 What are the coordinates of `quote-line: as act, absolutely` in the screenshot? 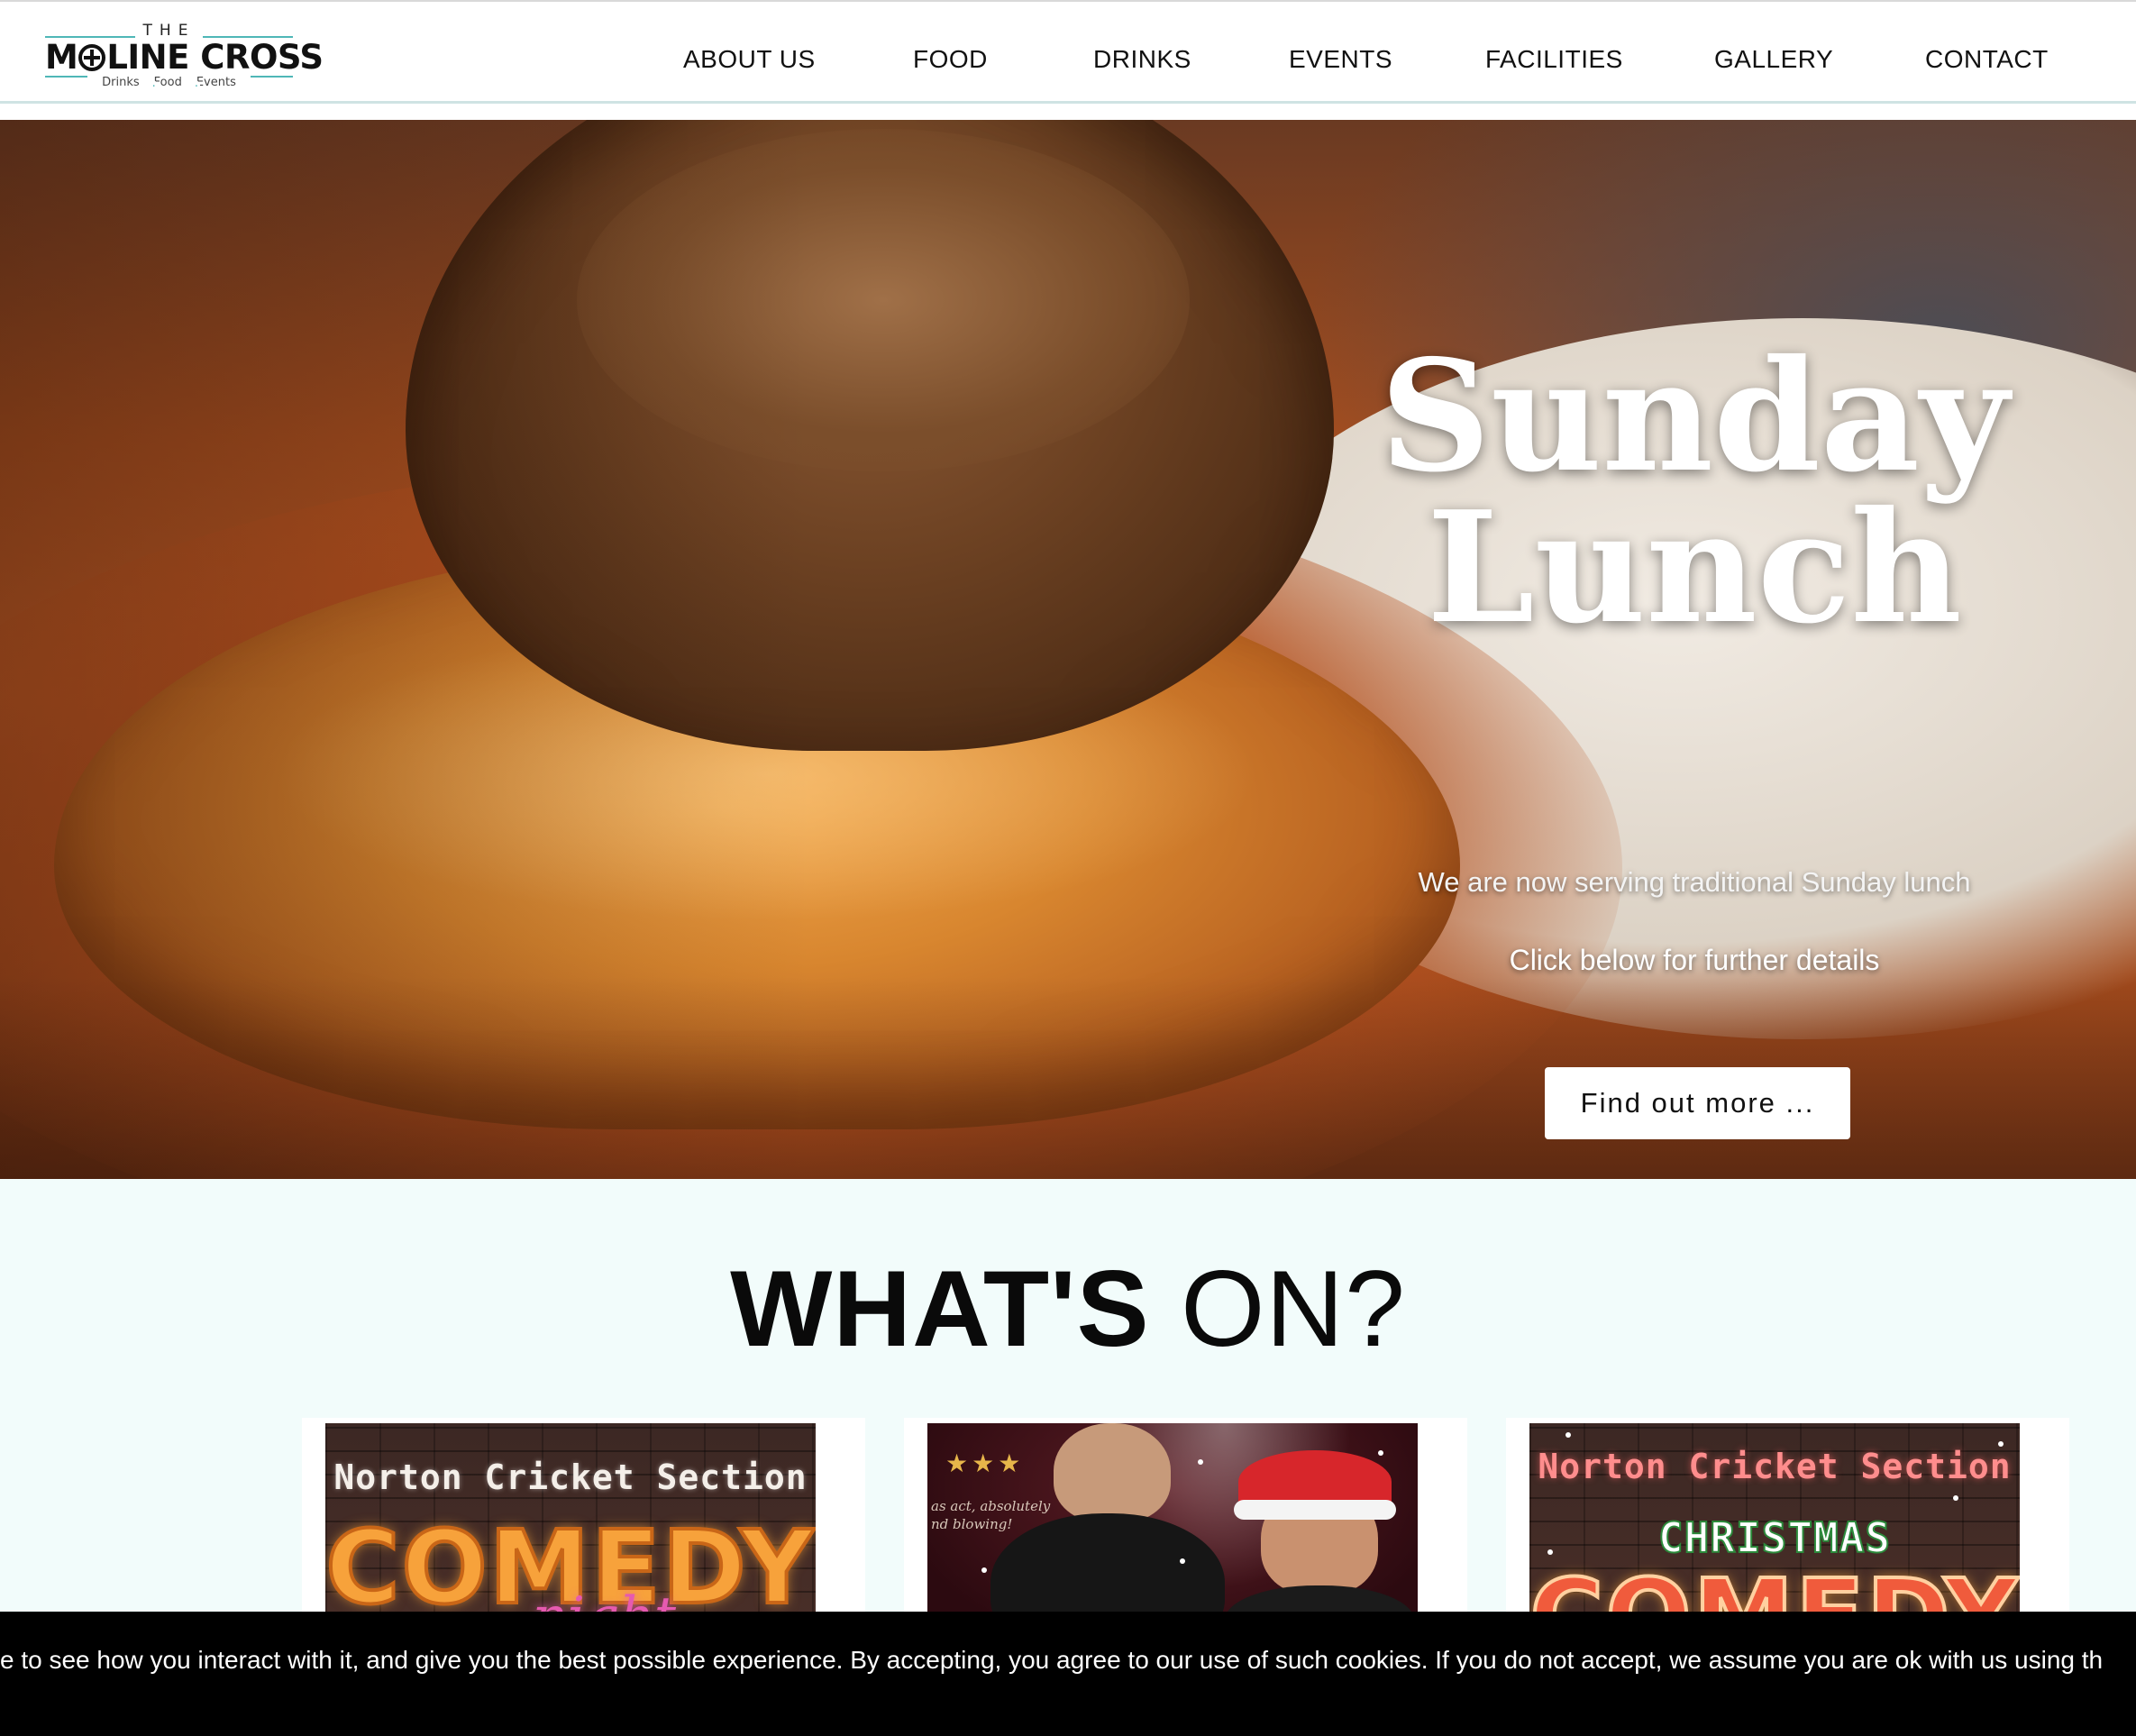 It's located at (991, 1506).